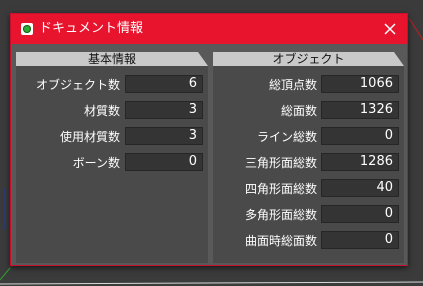  I want to click on total-faces-row: 総面数 1326, so click(308, 111).